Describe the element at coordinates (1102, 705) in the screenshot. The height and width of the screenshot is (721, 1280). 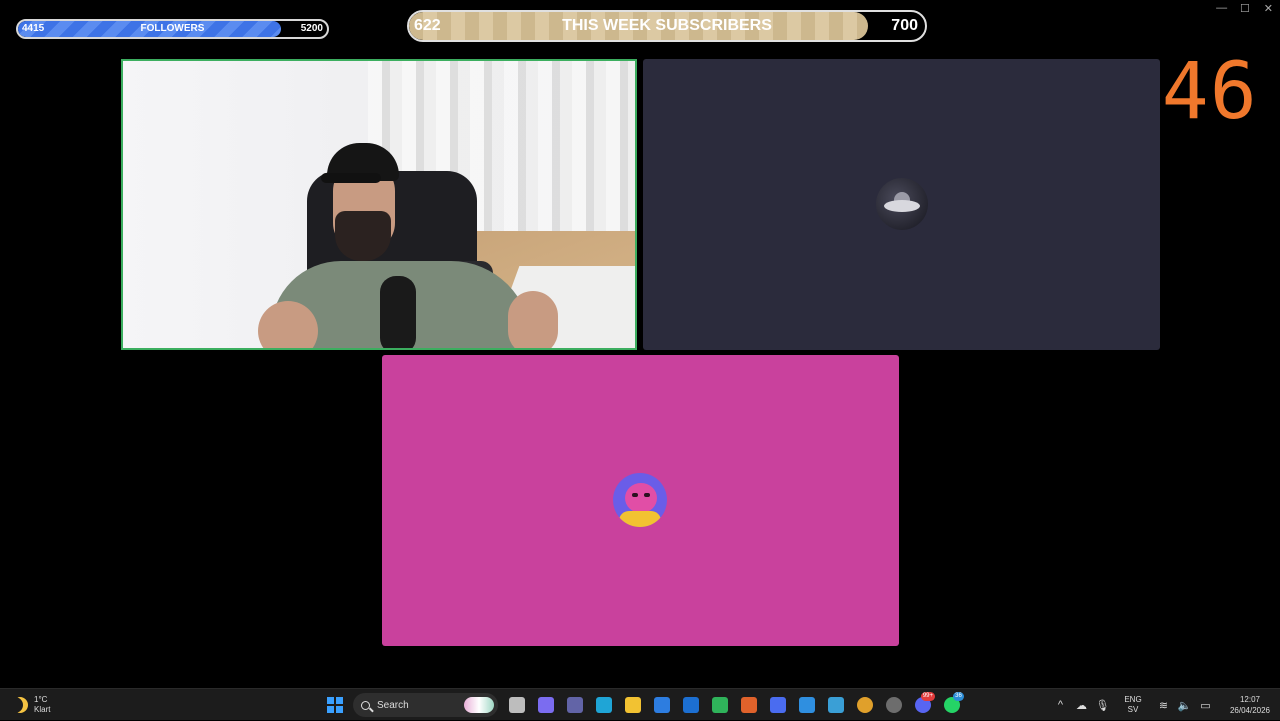
I see `microphone-icon: 🎙` at that location.